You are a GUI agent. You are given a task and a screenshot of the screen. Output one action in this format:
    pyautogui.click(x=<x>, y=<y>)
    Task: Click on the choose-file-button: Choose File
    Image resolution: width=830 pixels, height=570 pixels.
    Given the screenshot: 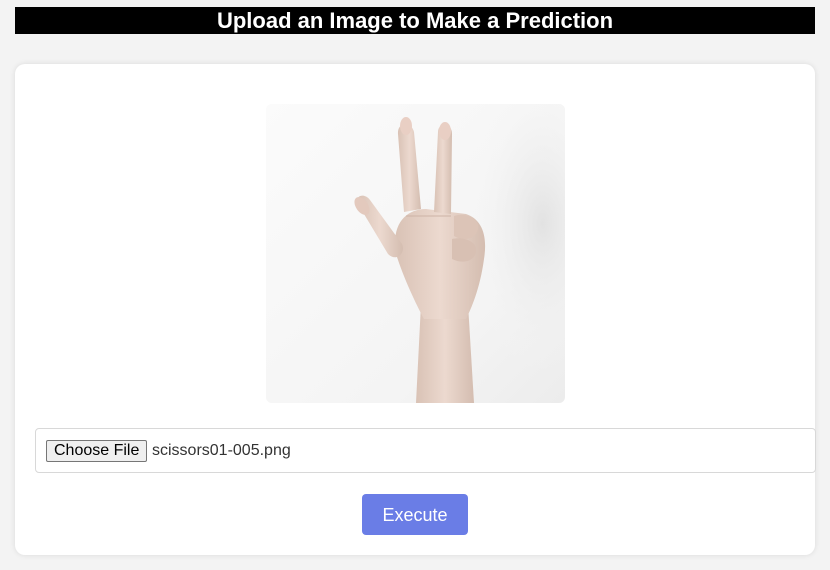 What is the action you would take?
    pyautogui.click(x=97, y=451)
    